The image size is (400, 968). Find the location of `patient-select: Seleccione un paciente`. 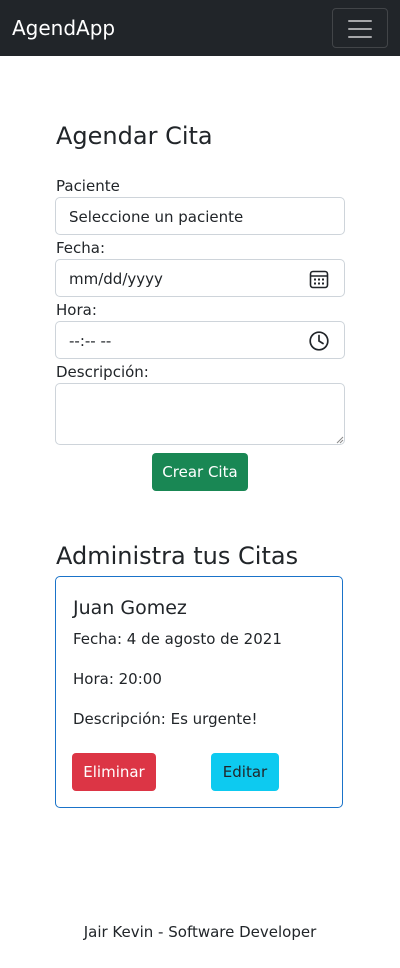

patient-select: Seleccione un paciente is located at coordinates (200, 216).